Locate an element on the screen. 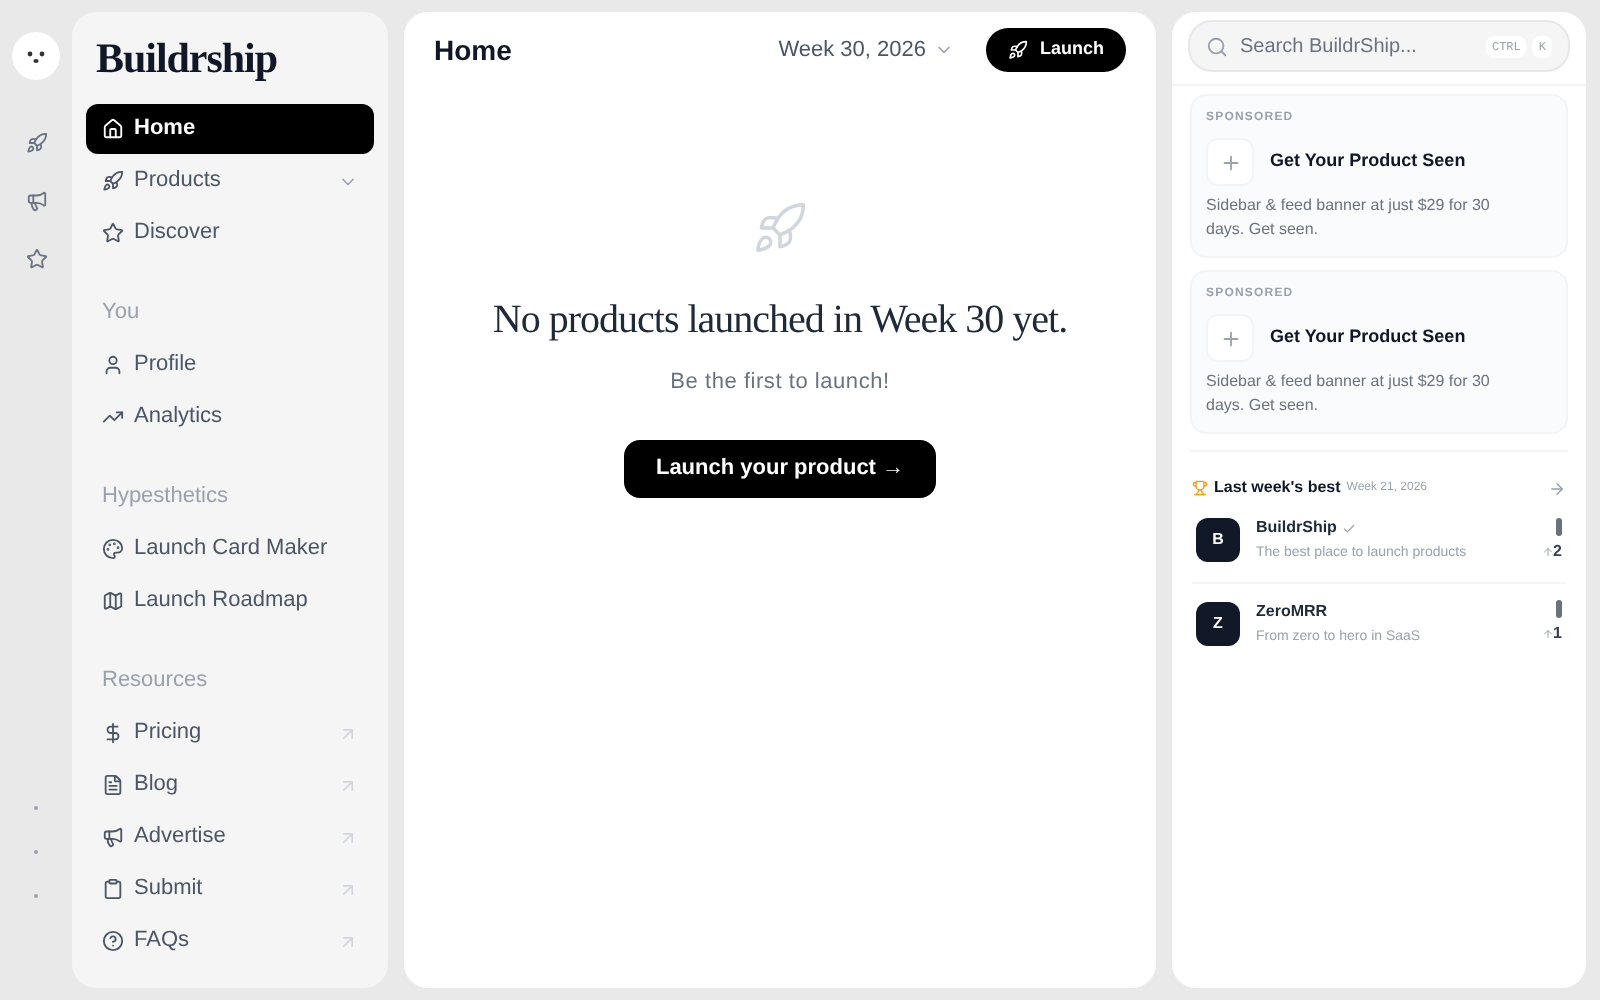 This screenshot has height=1000, width=1600. product-avatar: Z is located at coordinates (1218, 623).